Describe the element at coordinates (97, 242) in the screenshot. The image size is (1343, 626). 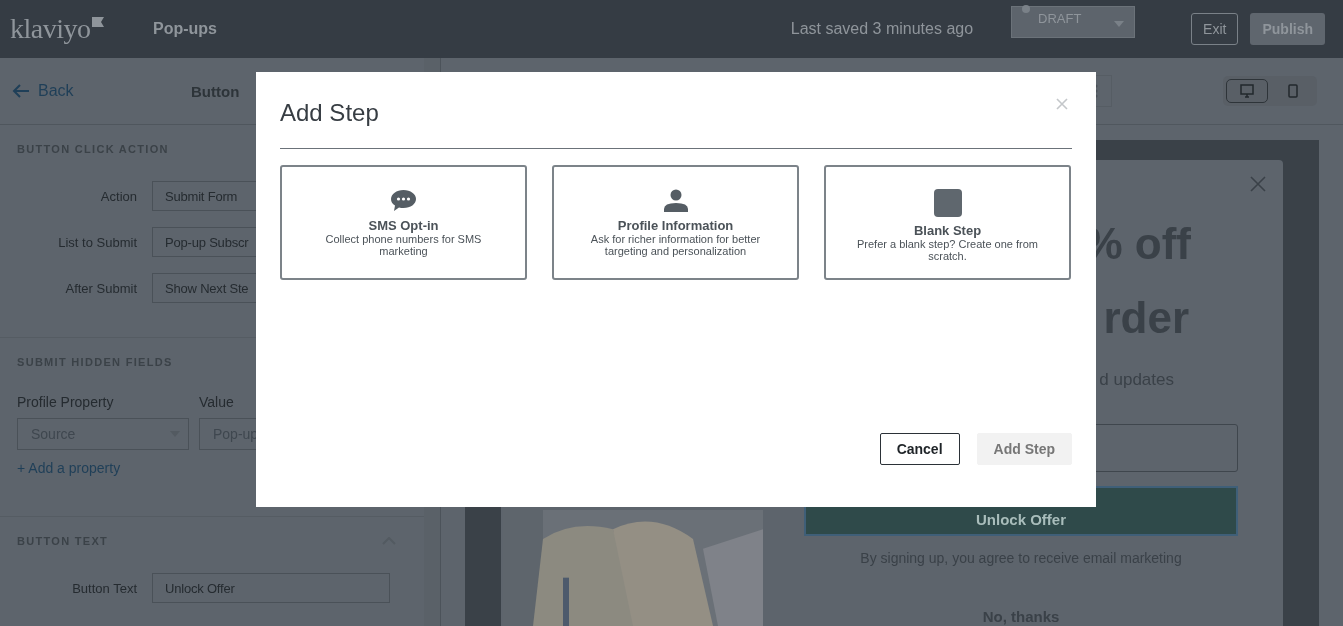
I see `field-label: List to Submit` at that location.